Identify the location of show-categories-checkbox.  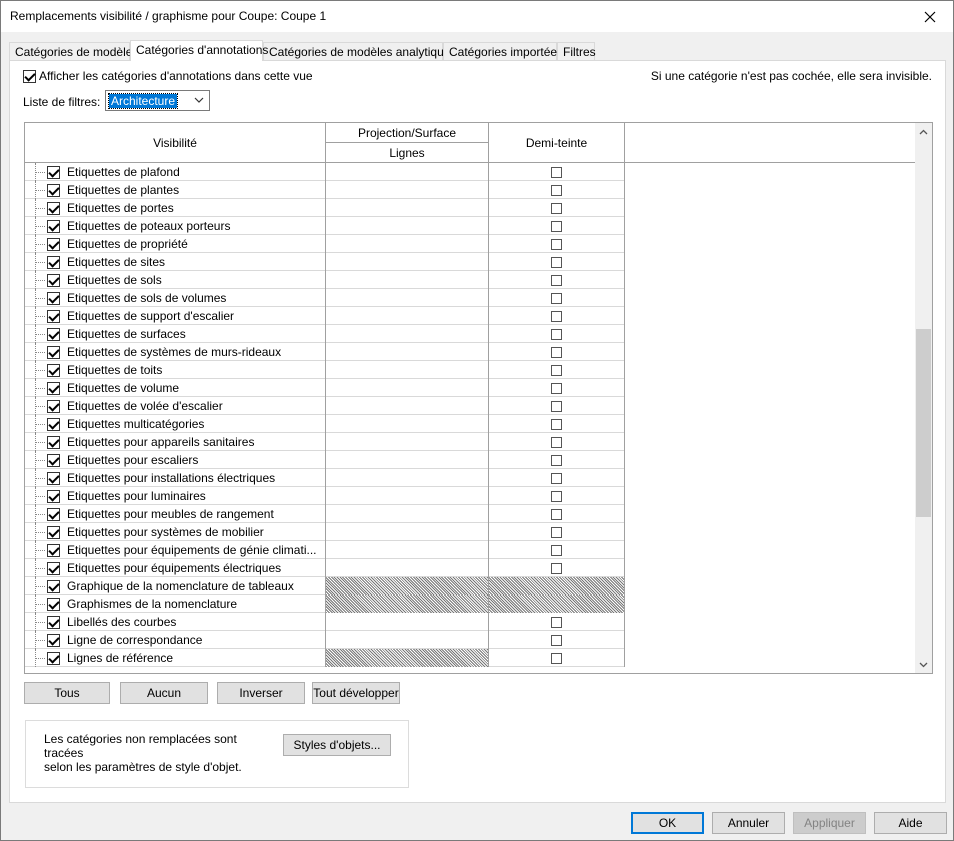
(29, 76).